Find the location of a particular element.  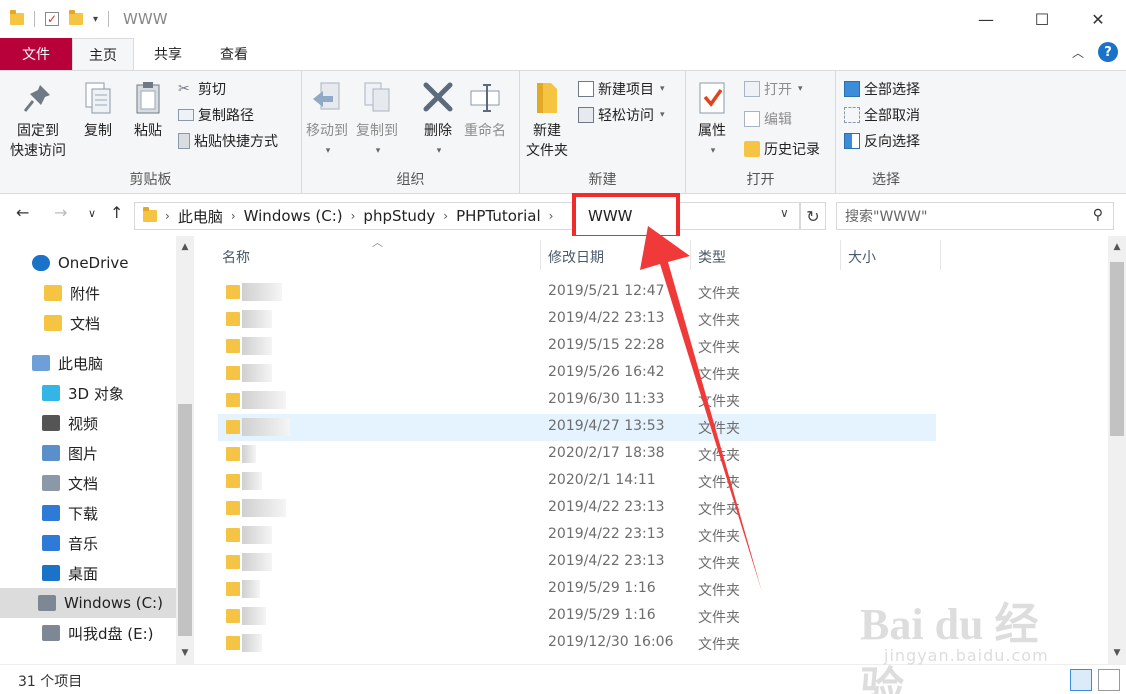

back-arrow-icon: ← is located at coordinates (22, 212).